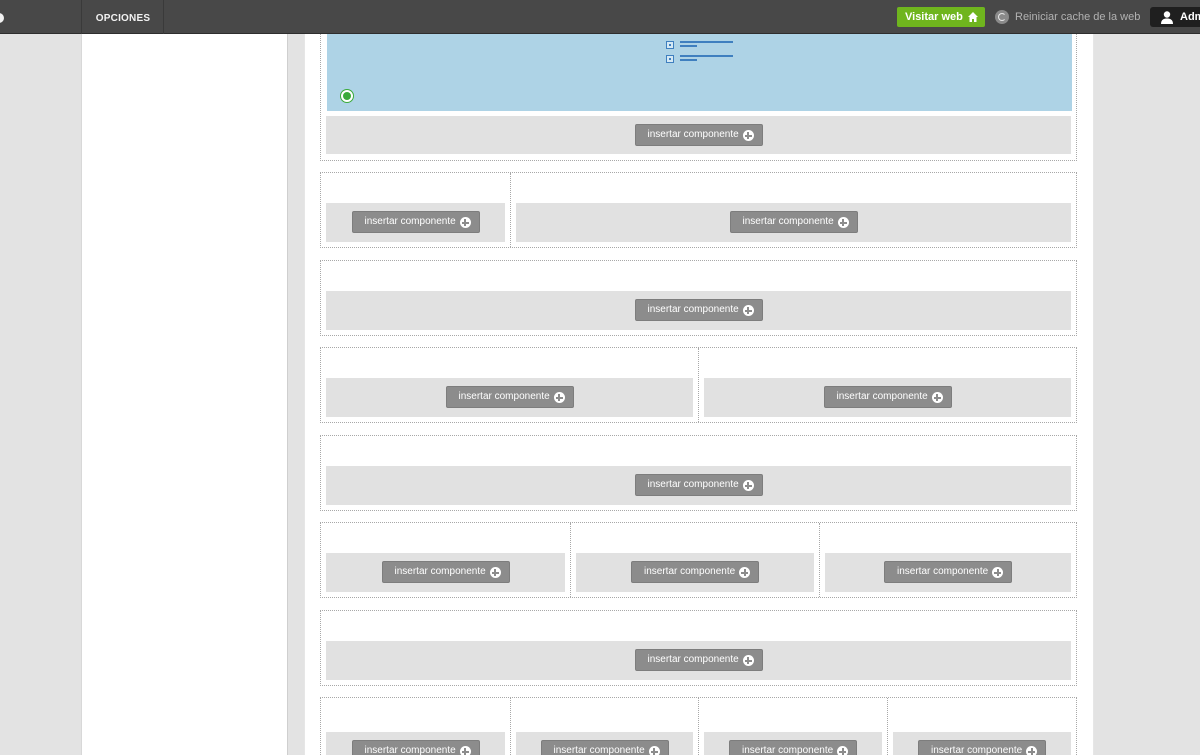 The width and height of the screenshot is (1200, 755). I want to click on logo-icon, so click(2, 18).